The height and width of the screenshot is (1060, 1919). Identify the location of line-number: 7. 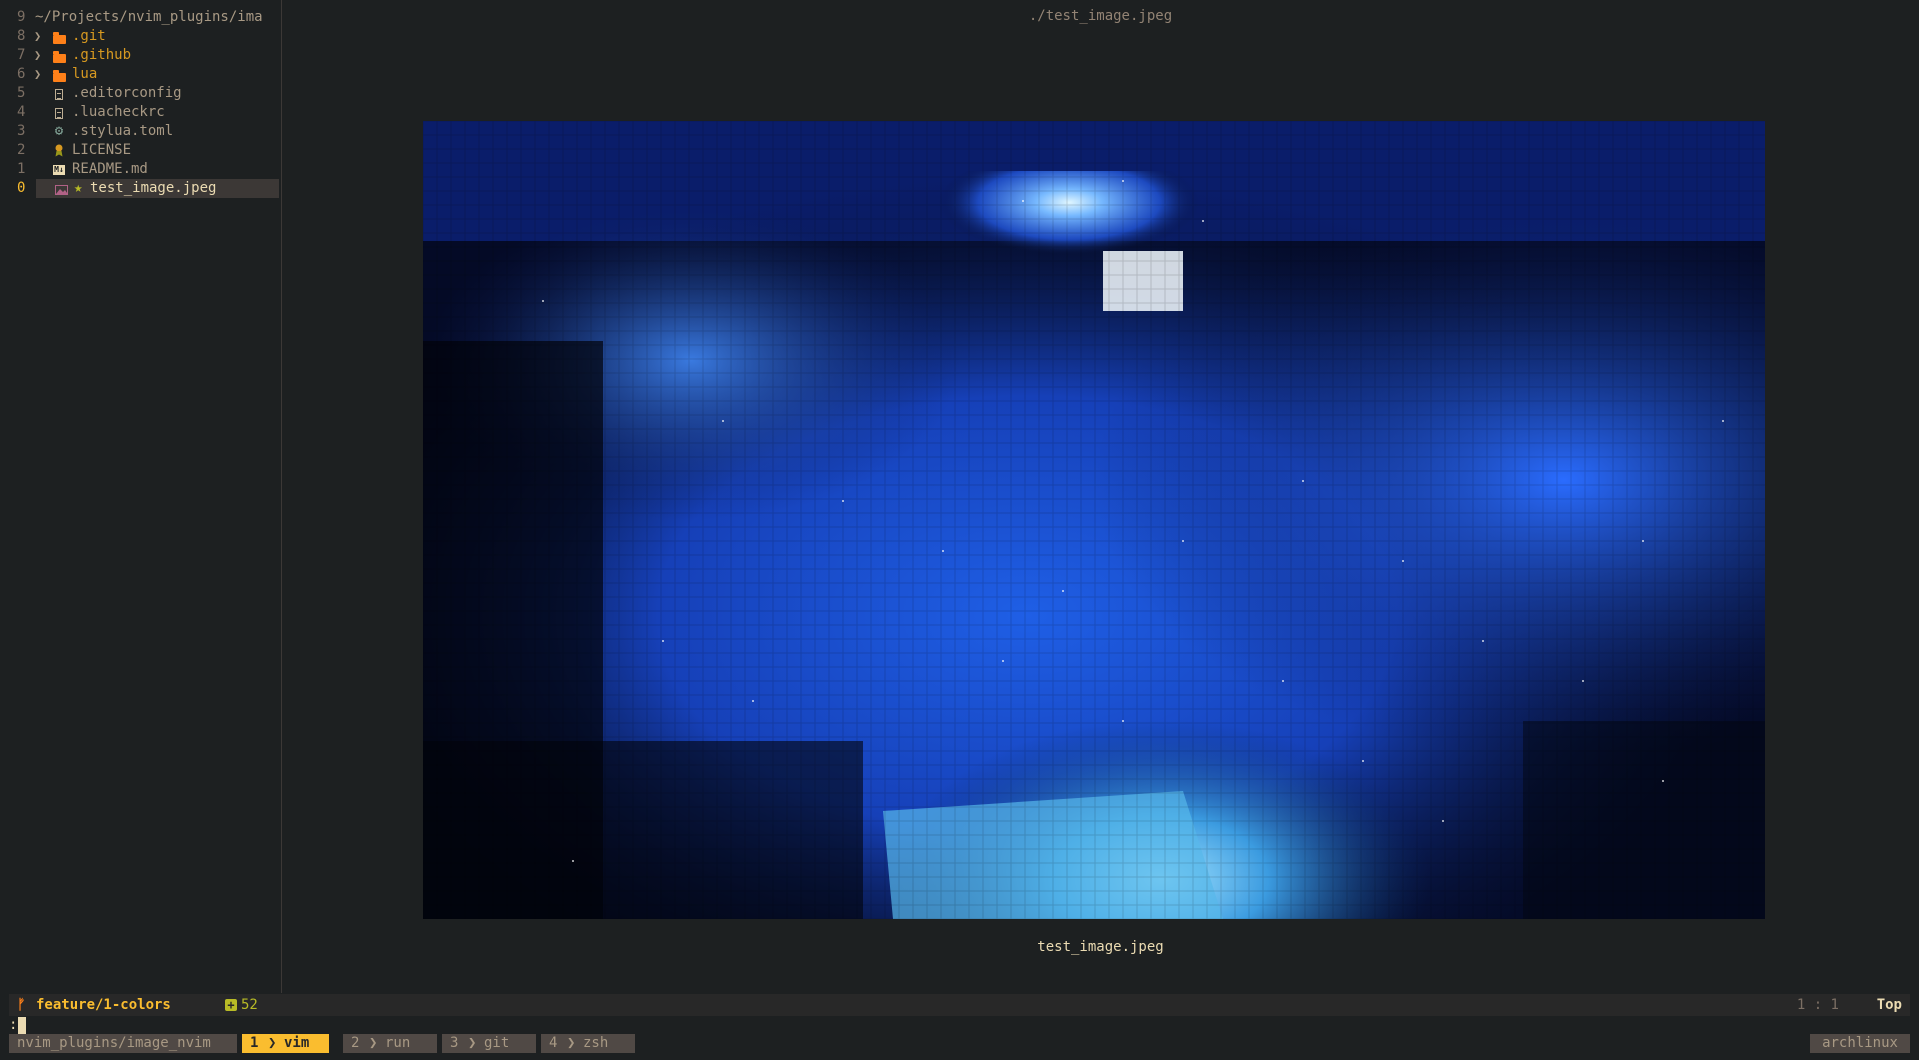
(21, 55).